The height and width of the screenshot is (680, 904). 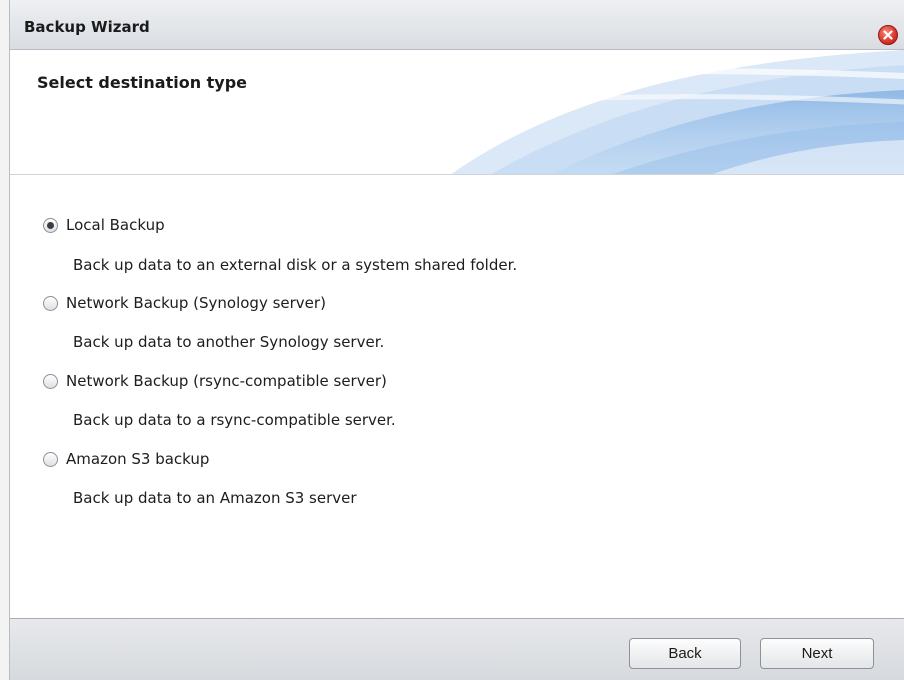 I want to click on option-label: Network Backup (rsync-compatible server), so click(x=226, y=381).